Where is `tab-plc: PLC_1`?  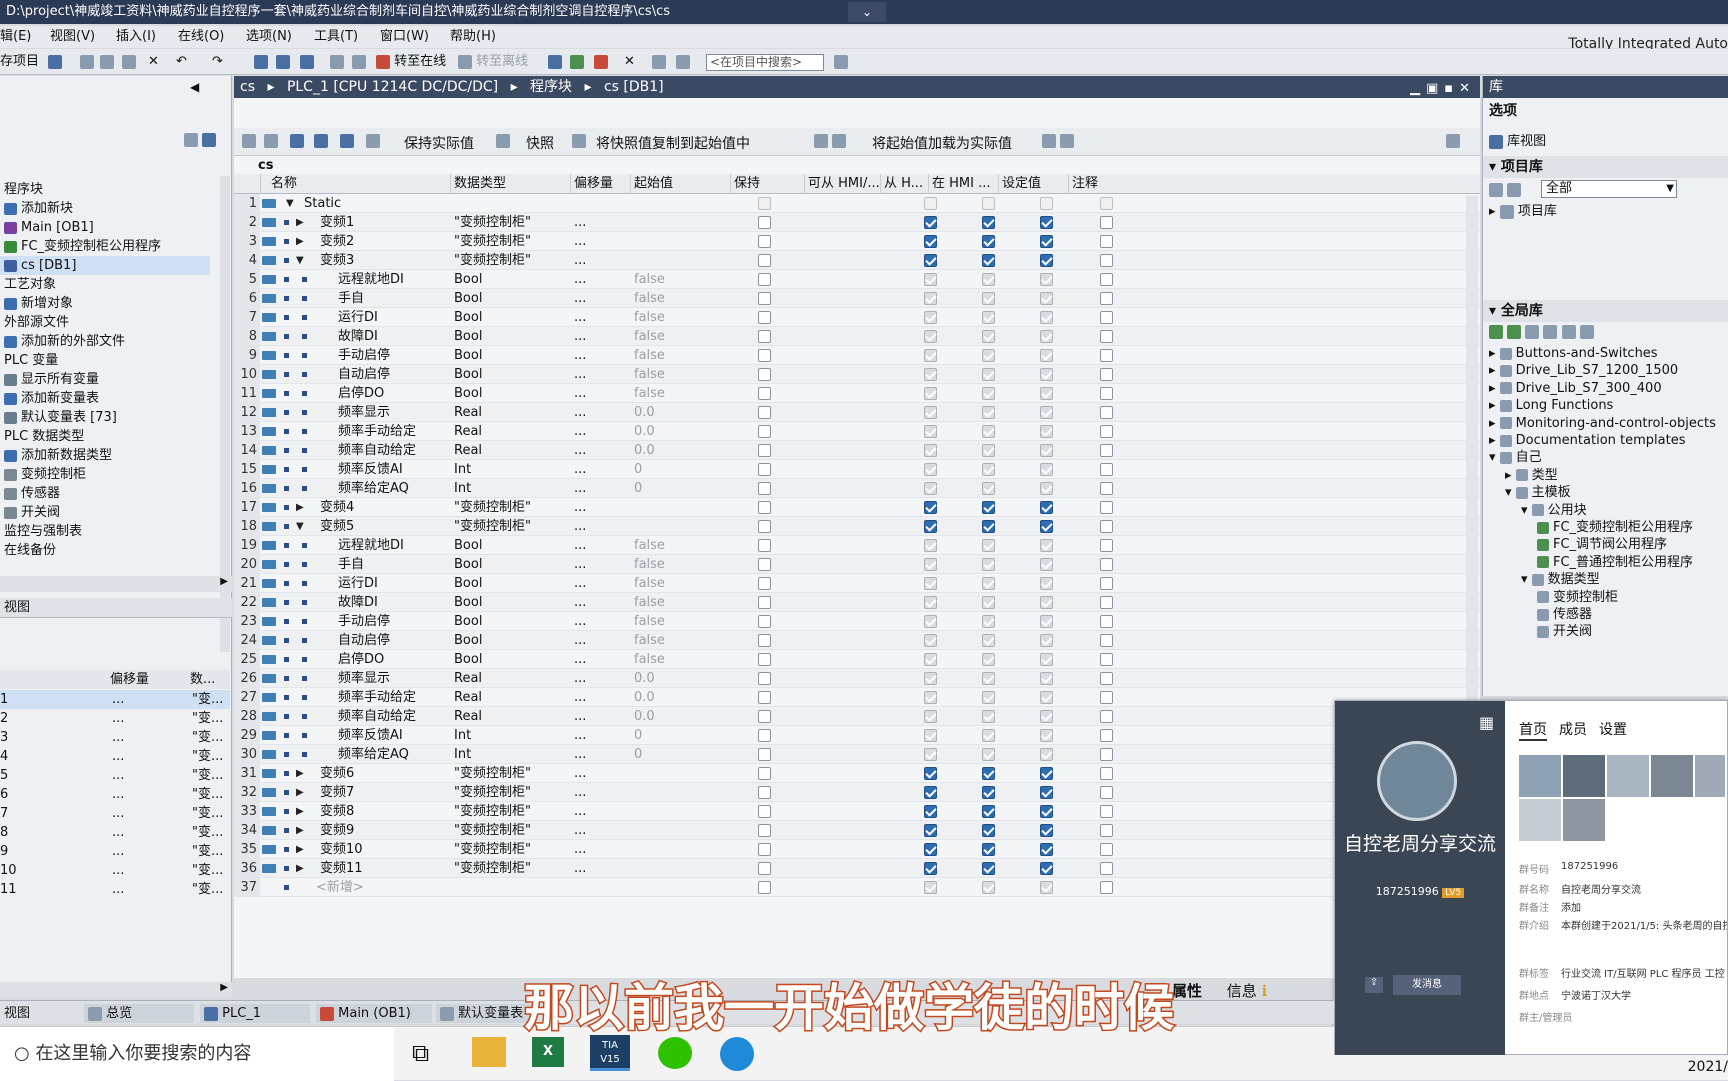
tab-plc: PLC_1 is located at coordinates (255, 1013).